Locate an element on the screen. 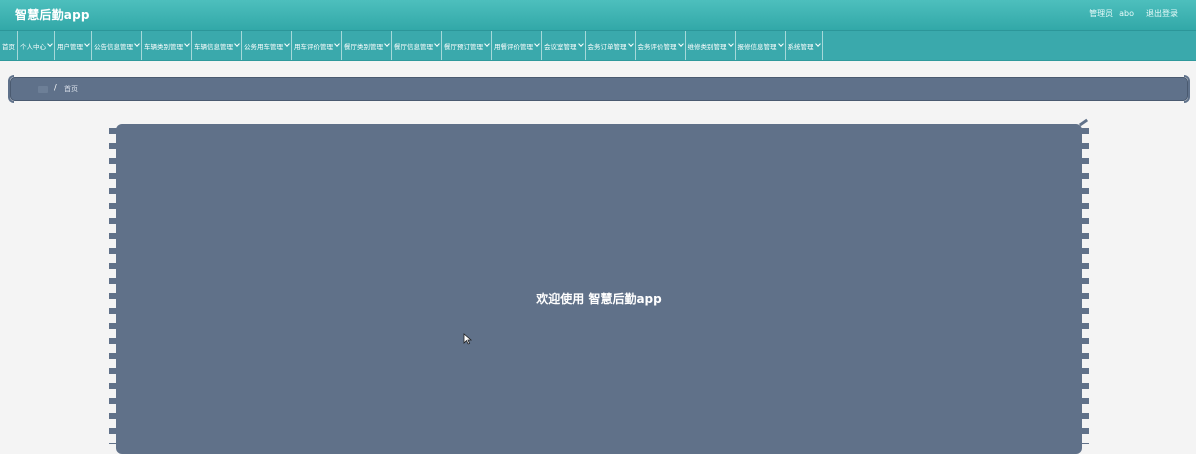 This screenshot has height=454, width=1196. nav-item-label: 报修信息管理 is located at coordinates (757, 46).